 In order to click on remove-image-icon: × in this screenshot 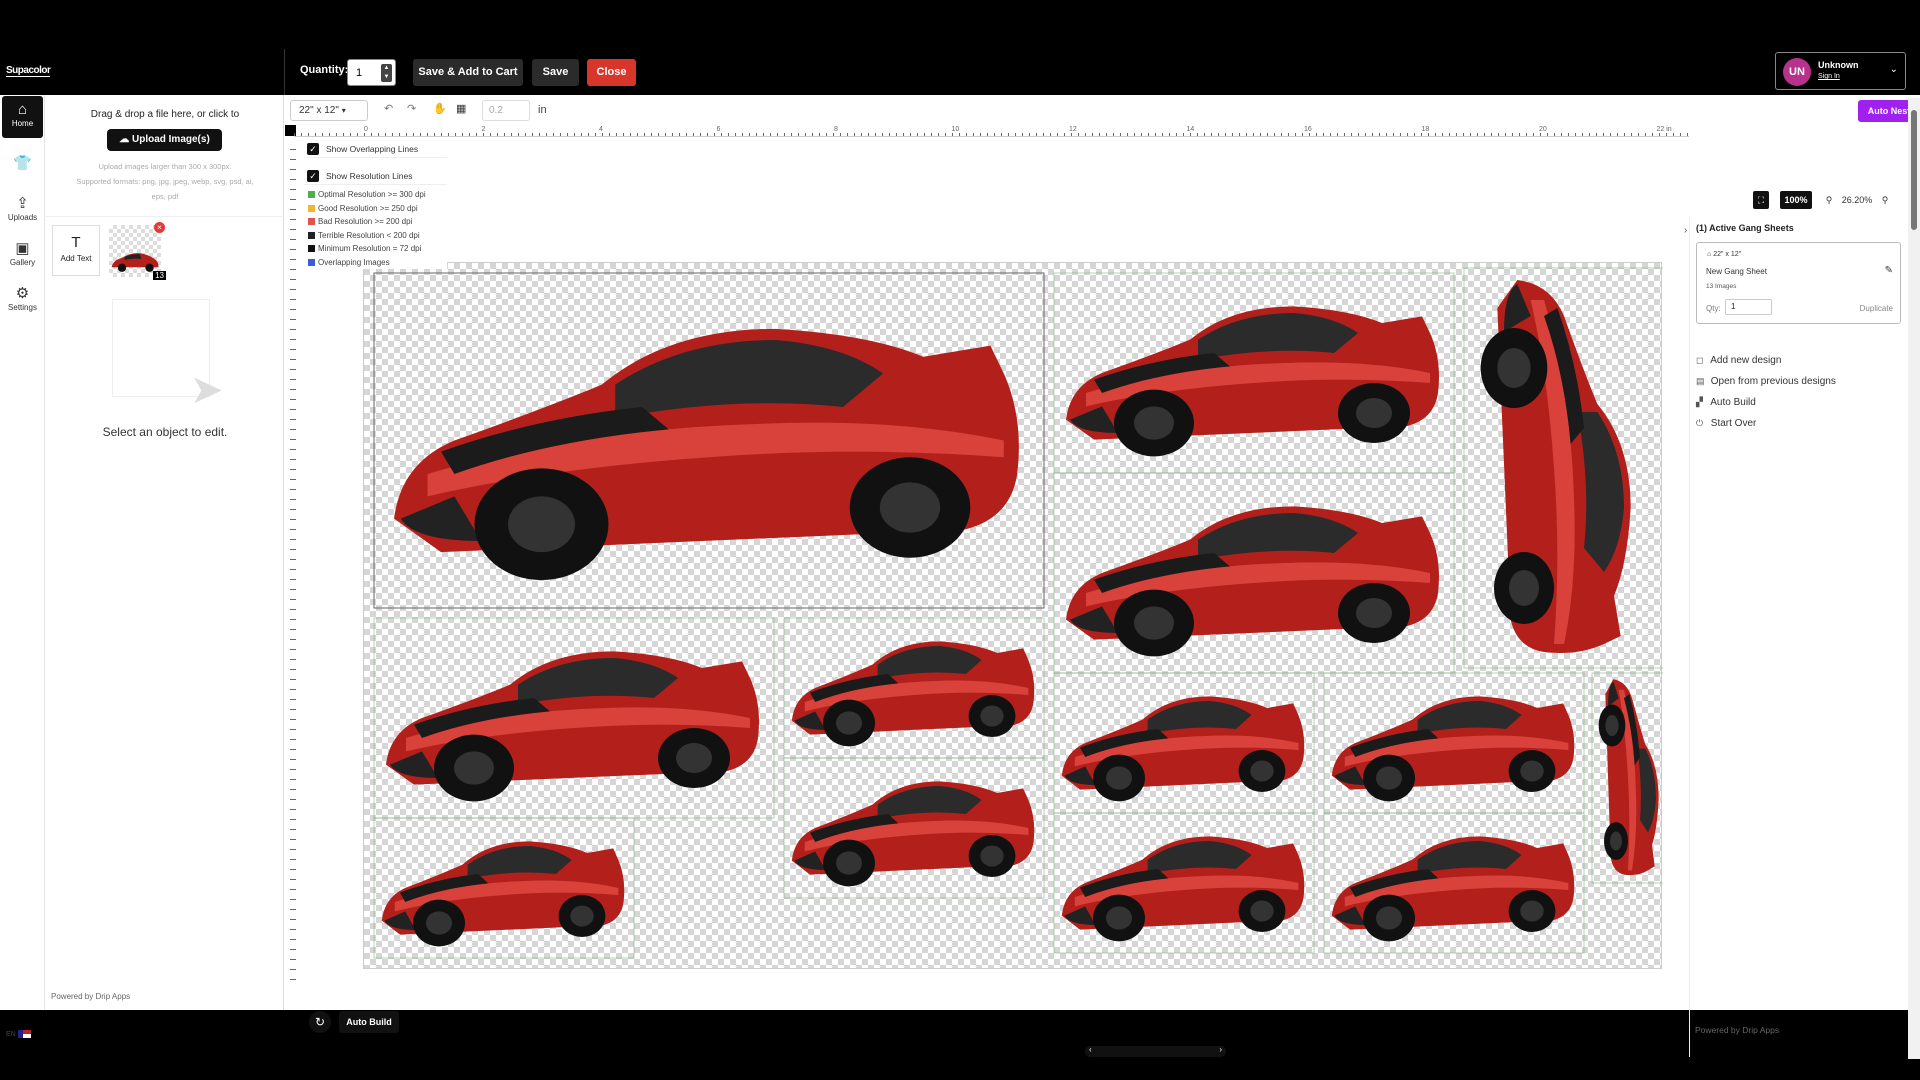, I will do `click(159, 227)`.